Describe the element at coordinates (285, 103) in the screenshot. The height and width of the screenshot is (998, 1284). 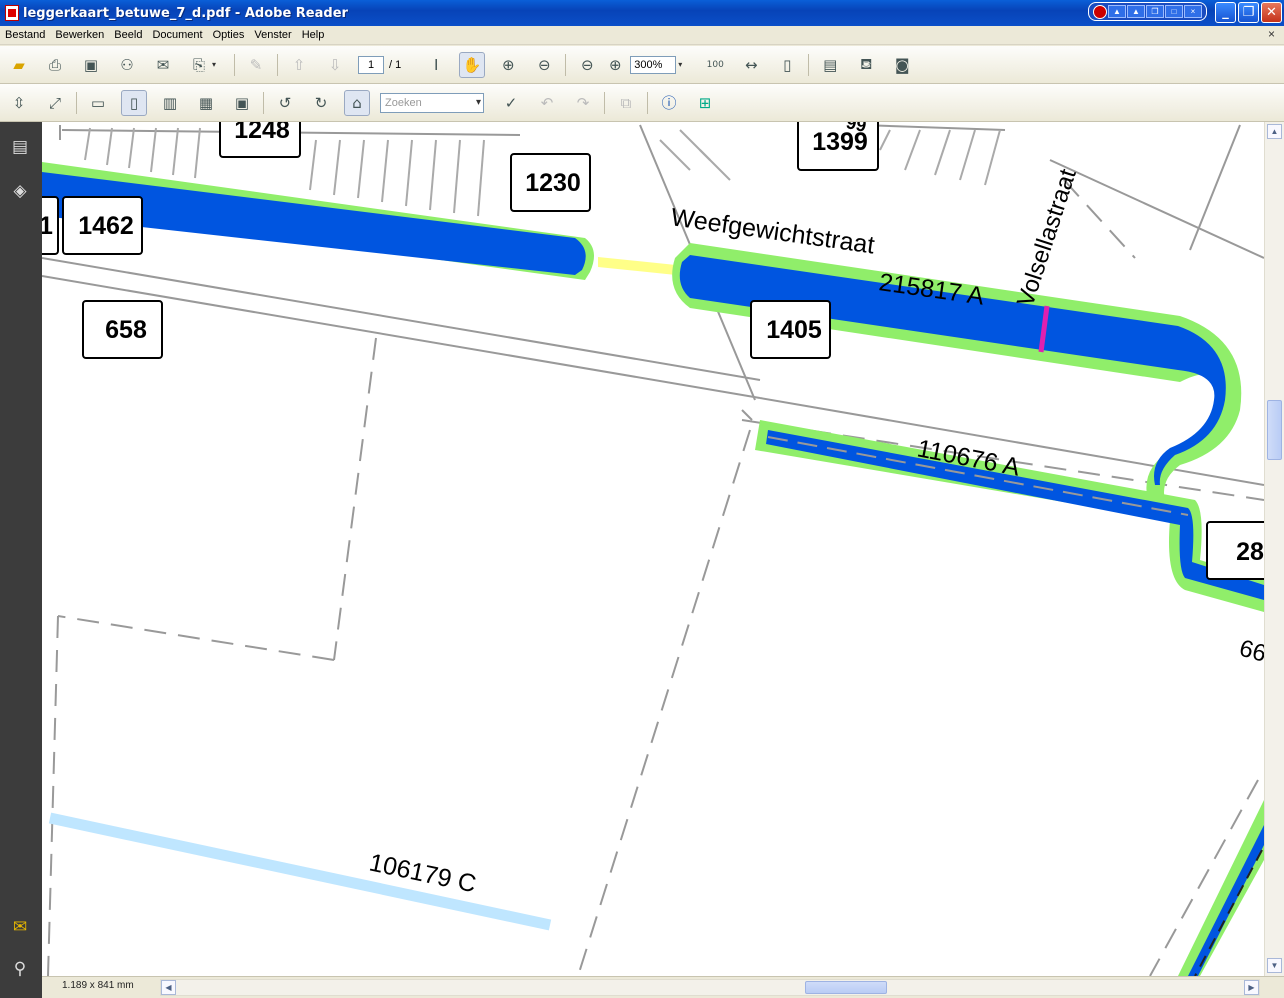
I see `rotate-left-icon: ↺` at that location.